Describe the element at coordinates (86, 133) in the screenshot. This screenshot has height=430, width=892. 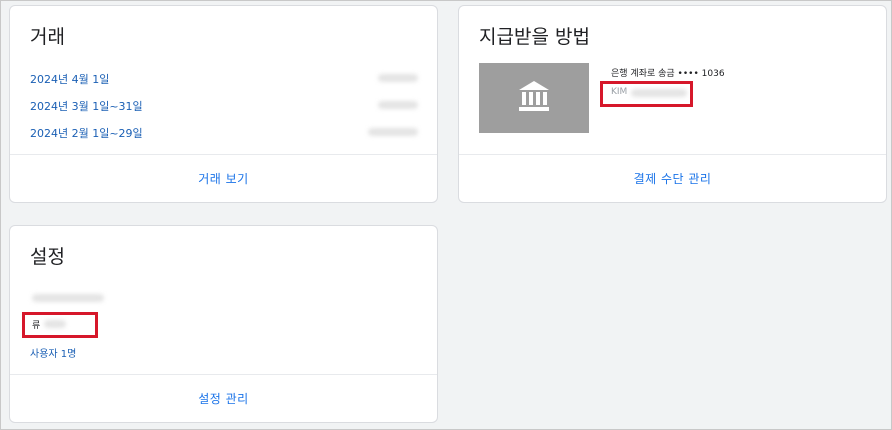
I see `transaction-row-date: 2024년 2월 1일~29일` at that location.